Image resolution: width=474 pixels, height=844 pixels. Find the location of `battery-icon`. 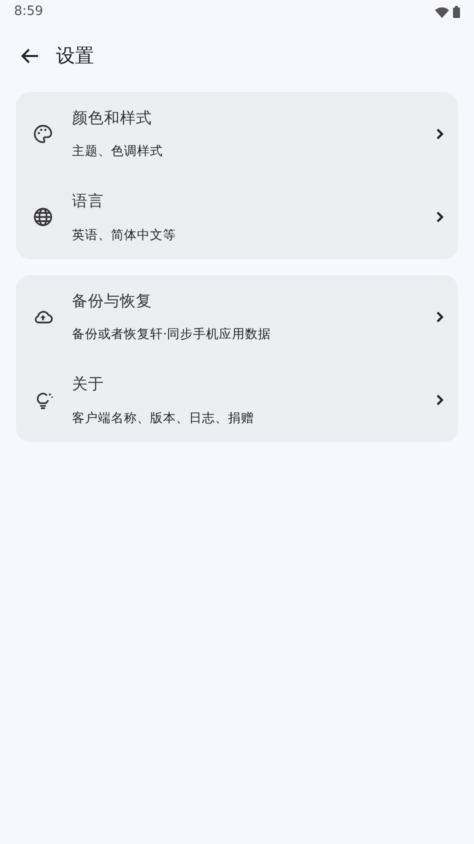

battery-icon is located at coordinates (456, 12).